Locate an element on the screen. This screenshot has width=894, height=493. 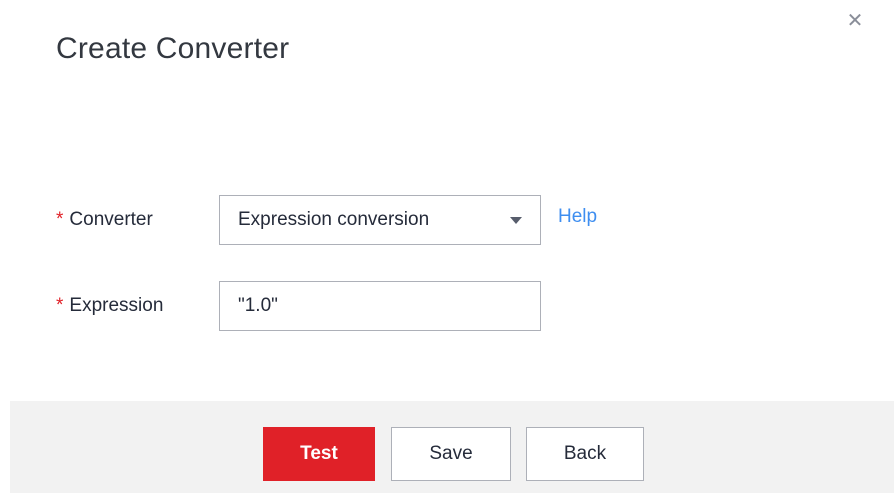
close-icon: ✕ is located at coordinates (855, 20).